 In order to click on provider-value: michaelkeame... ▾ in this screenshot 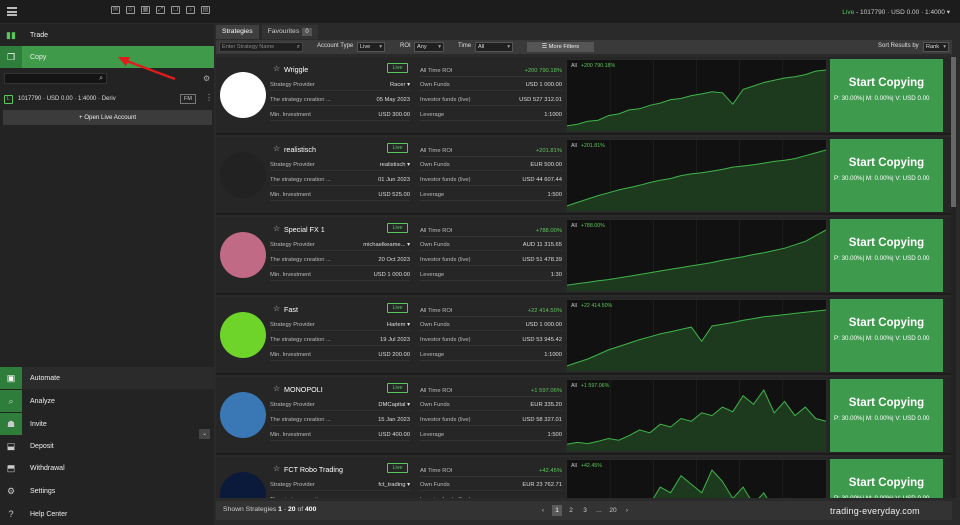, I will do `click(386, 245)`.